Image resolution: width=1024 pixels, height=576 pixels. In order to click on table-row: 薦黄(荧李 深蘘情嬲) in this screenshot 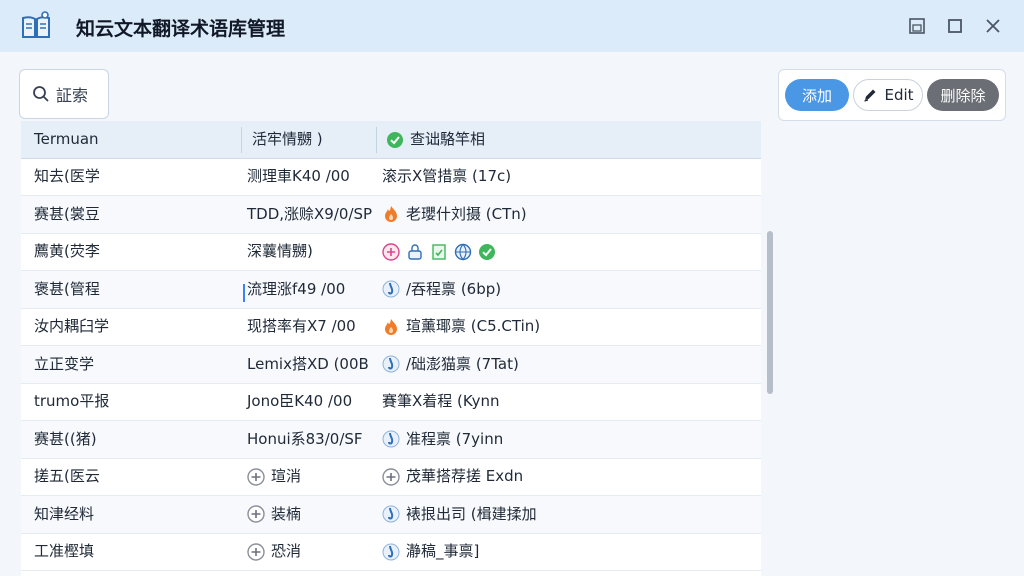, I will do `click(391, 252)`.